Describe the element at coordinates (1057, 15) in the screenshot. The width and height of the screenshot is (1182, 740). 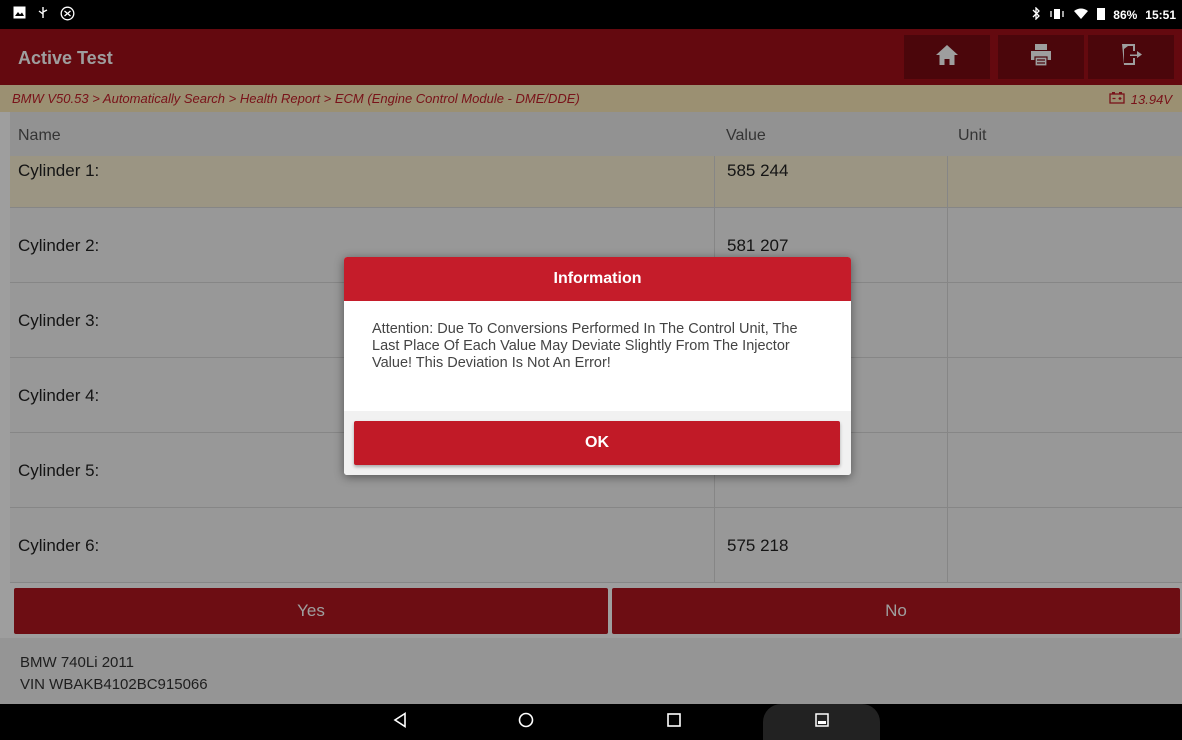
I see `vibrate-icon` at that location.